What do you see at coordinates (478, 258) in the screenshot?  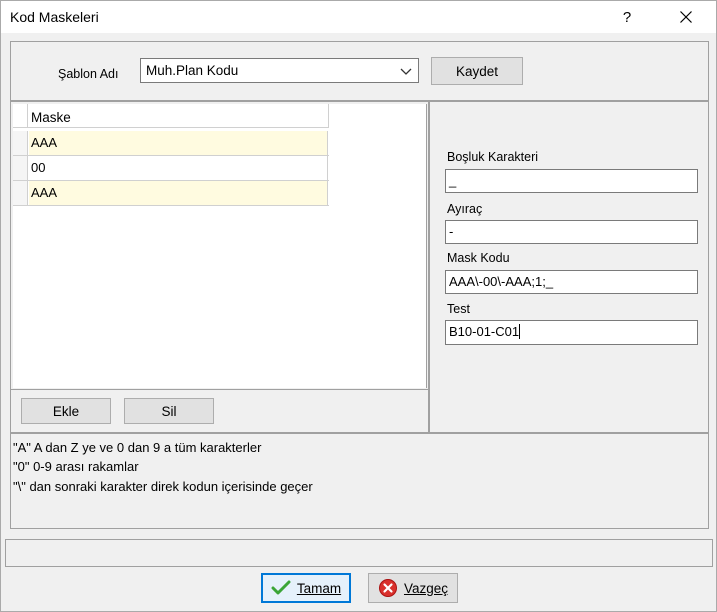 I see `mask-code-label: Mask Kodu` at bounding box center [478, 258].